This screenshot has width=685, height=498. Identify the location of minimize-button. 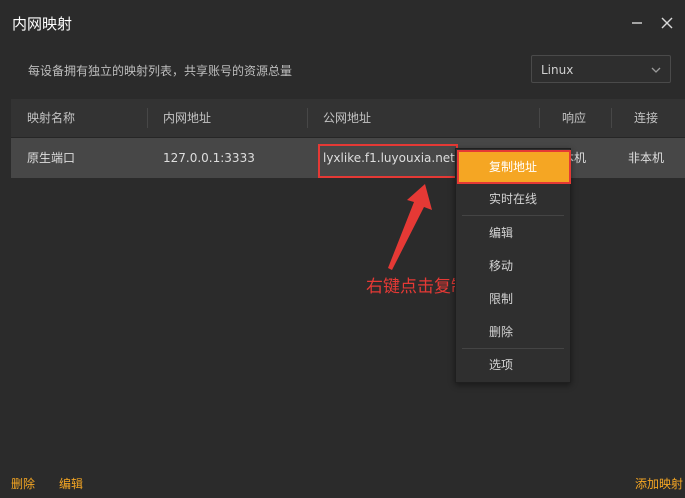
(637, 23).